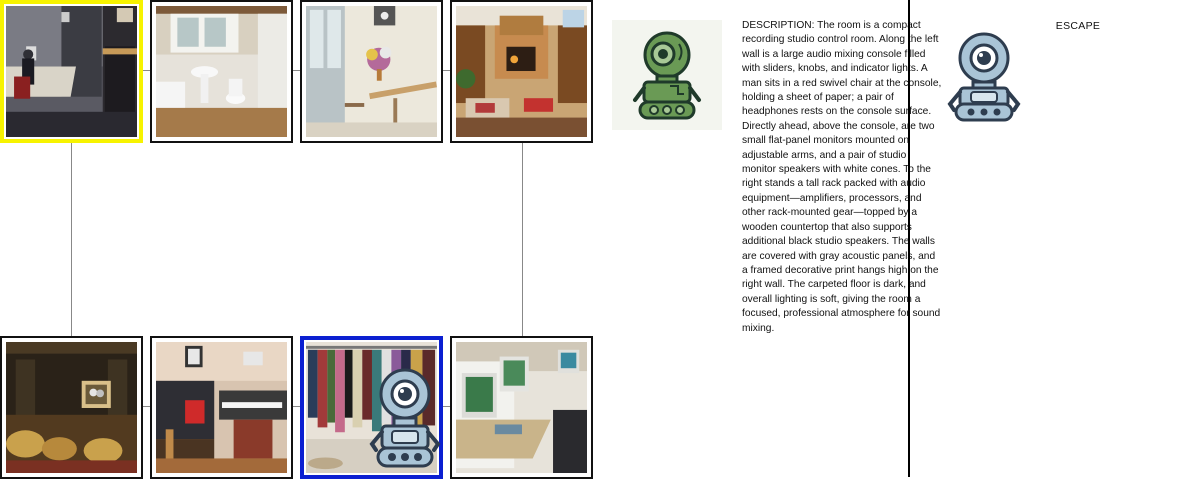  I want to click on room-computer-lab, so click(521, 407).